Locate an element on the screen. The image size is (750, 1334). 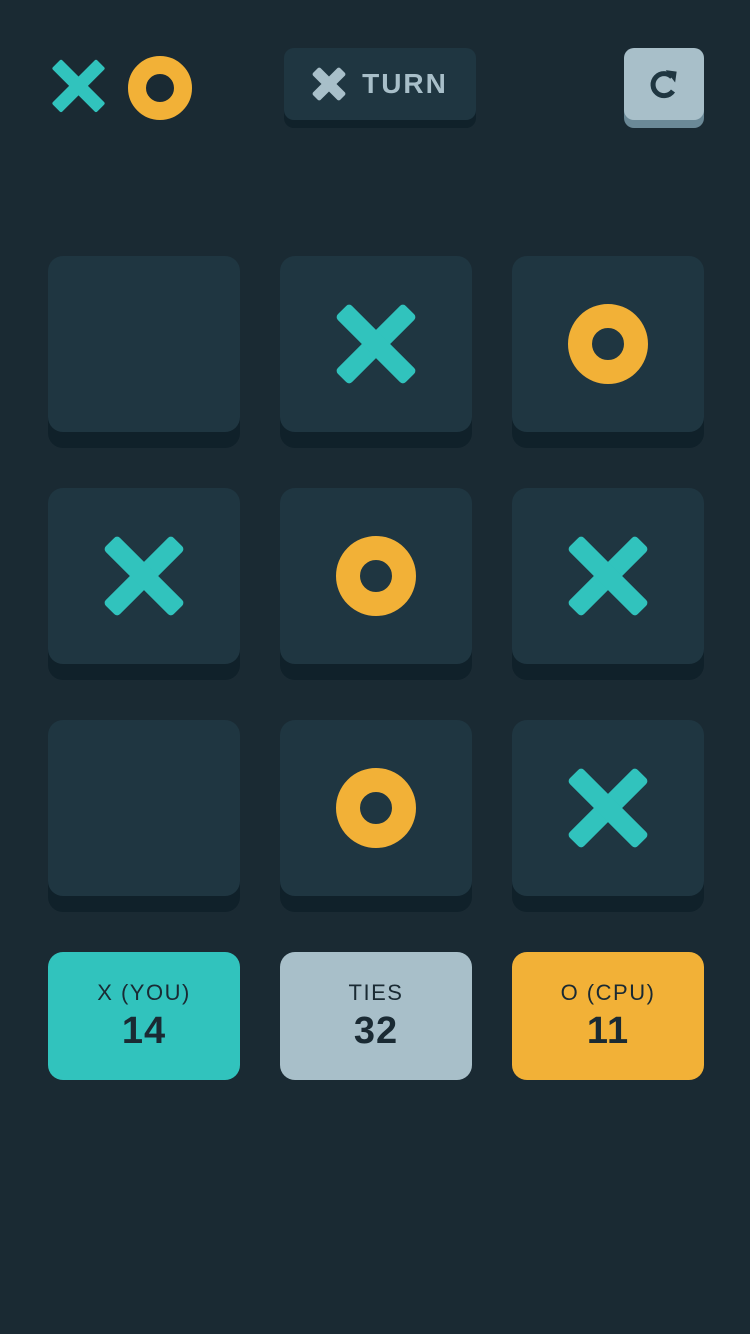
score-x-label: X (YOU) is located at coordinates (144, 992).